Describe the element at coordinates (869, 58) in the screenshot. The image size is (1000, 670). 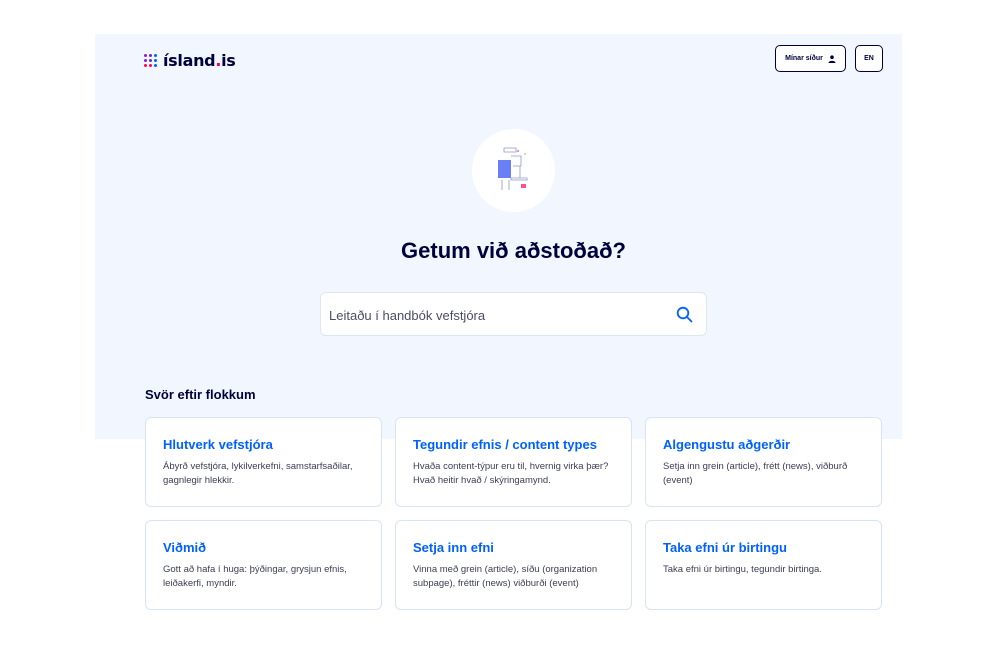
I see `language-button: EN` at that location.